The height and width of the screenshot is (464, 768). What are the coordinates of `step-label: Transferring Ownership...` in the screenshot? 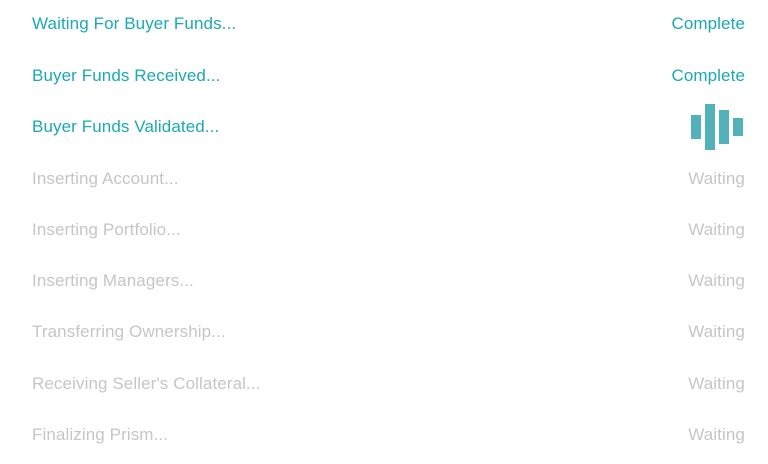 It's located at (129, 331).